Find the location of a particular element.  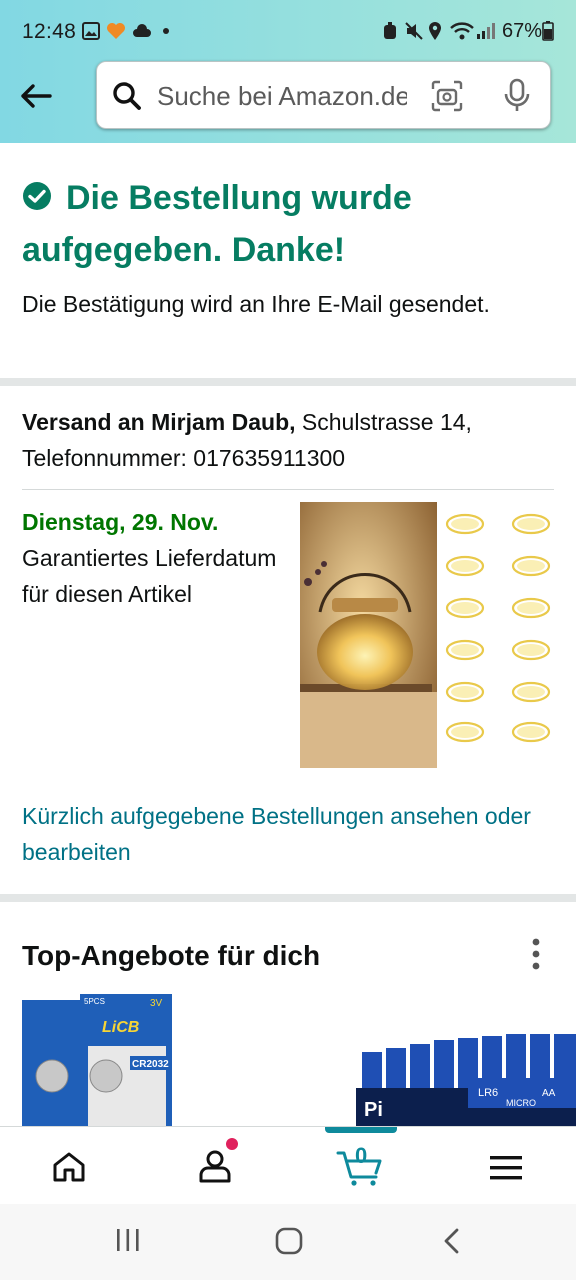

app-header: 12:48 67% is located at coordinates (288, 71).